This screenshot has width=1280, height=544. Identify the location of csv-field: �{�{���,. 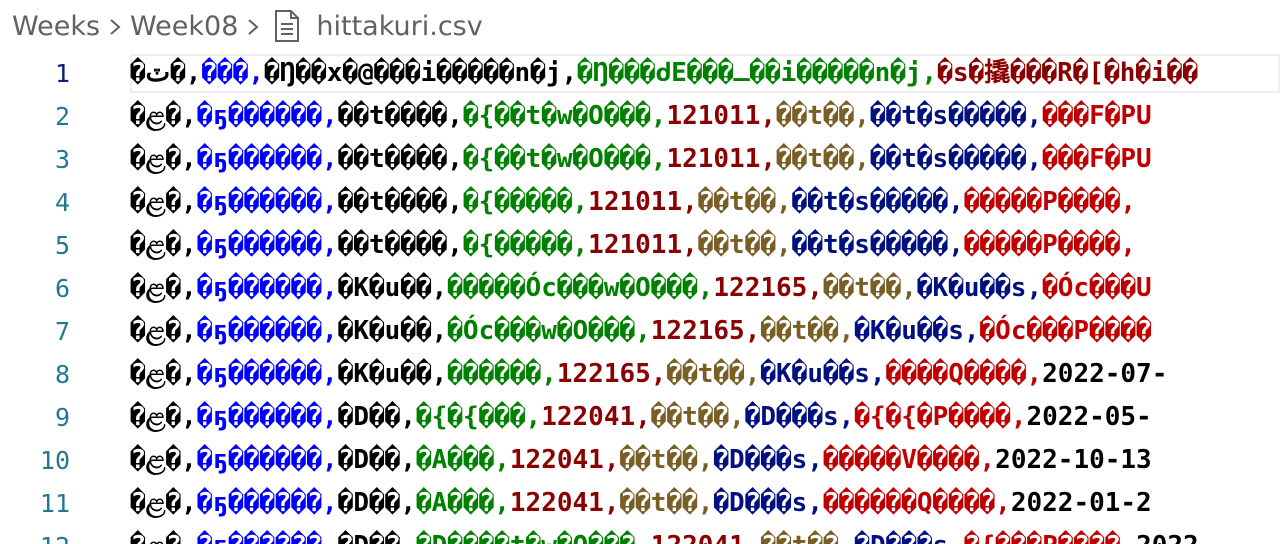
(478, 417).